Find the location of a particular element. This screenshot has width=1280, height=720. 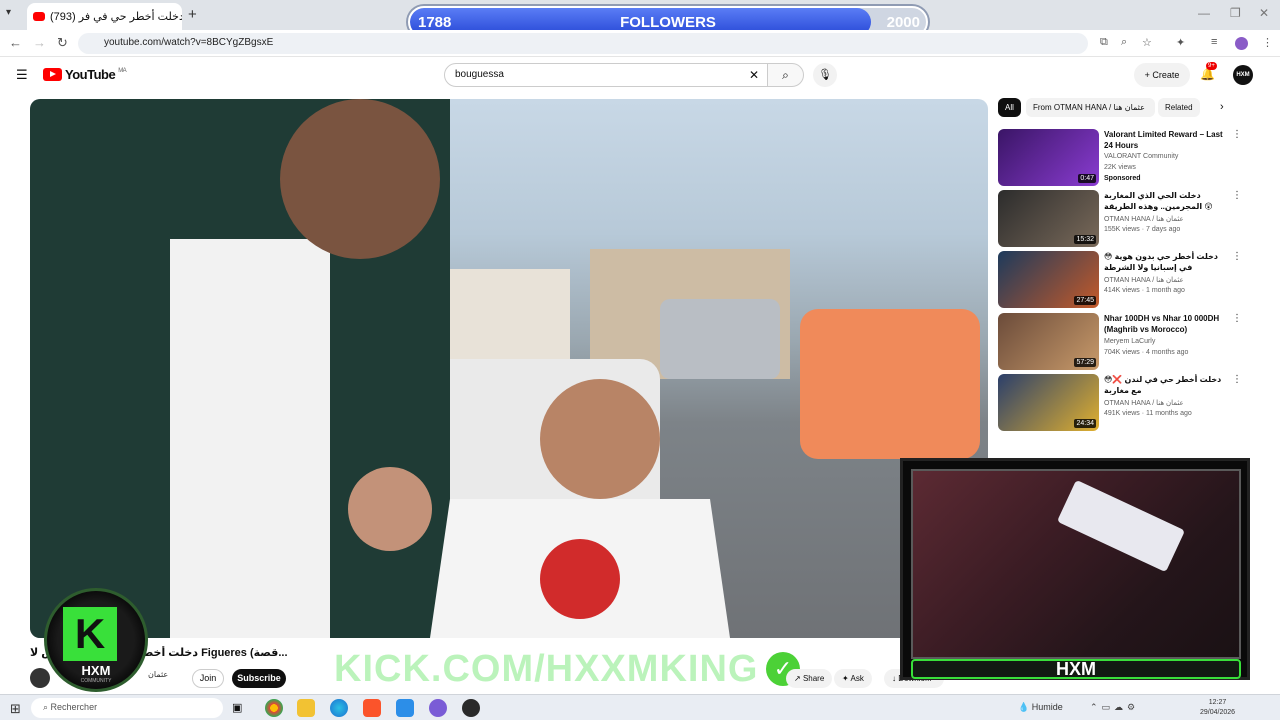

close-window-icon: ✕ is located at coordinates (1264, 13).